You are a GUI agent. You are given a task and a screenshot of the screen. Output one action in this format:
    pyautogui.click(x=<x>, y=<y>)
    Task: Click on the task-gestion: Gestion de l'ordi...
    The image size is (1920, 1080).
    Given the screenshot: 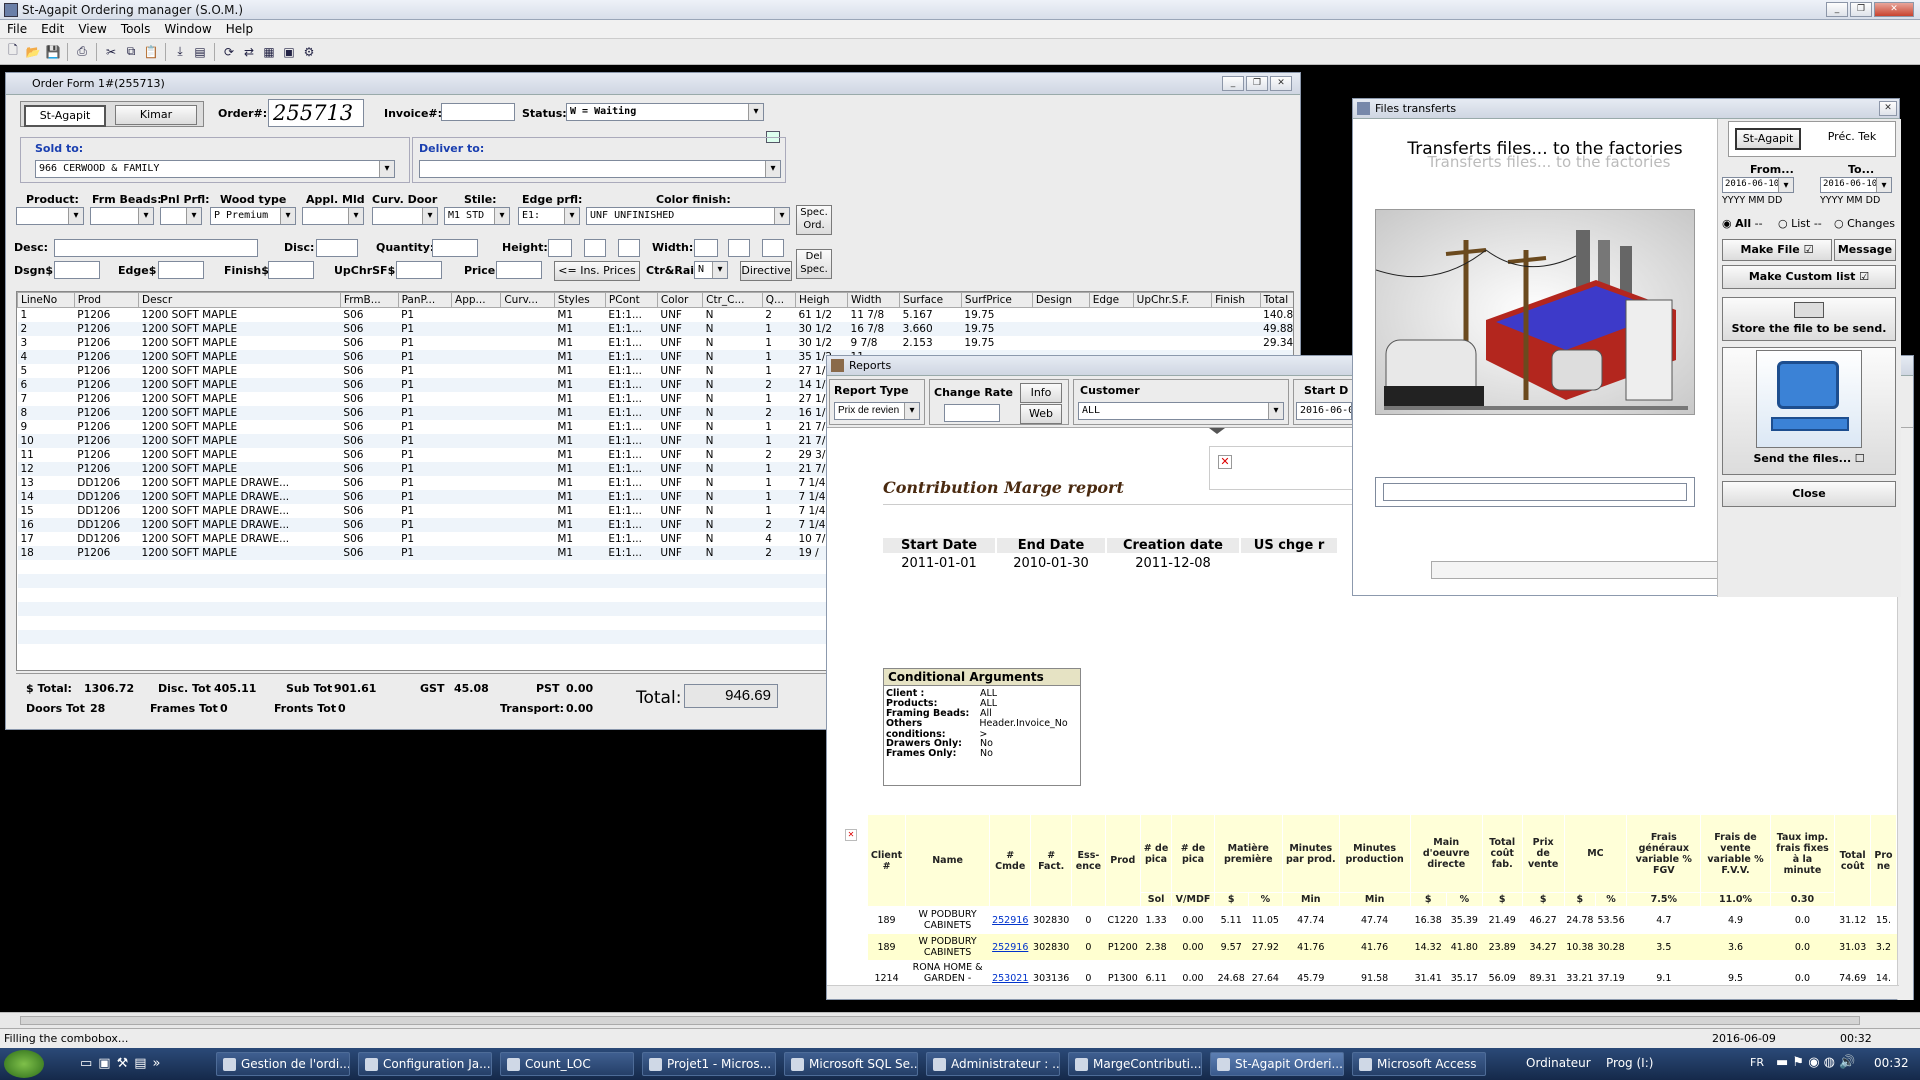 What is the action you would take?
    pyautogui.click(x=283, y=1064)
    